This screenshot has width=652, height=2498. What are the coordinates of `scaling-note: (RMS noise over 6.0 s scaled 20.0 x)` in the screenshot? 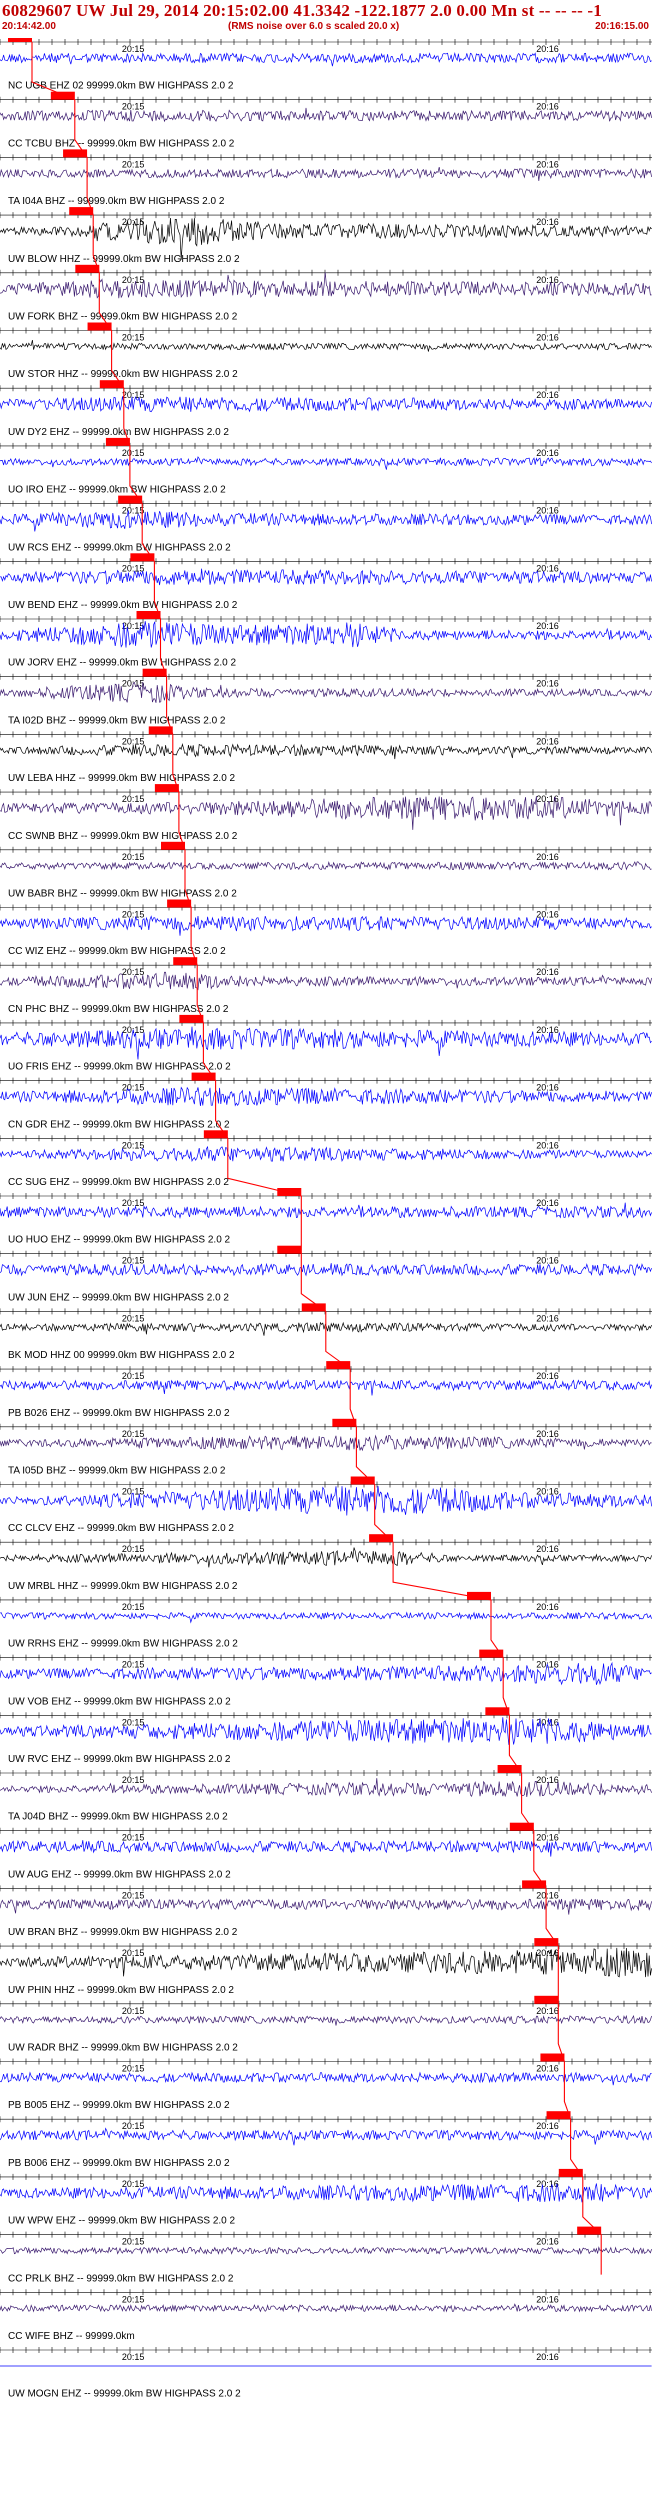 It's located at (314, 26).